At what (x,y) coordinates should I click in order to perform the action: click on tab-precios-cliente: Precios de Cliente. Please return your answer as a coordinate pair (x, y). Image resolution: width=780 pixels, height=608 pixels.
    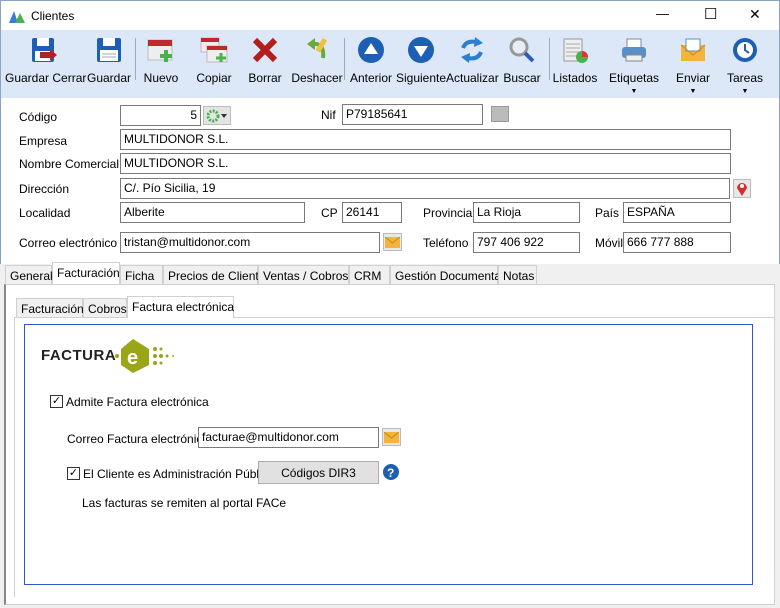
    Looking at the image, I should click on (214, 274).